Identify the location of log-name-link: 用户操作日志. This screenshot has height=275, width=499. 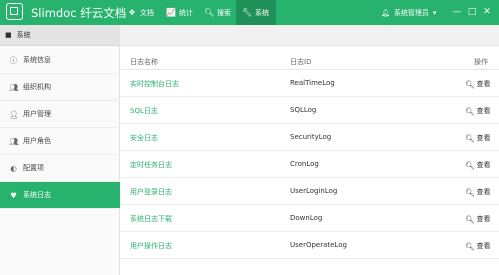
(151, 246).